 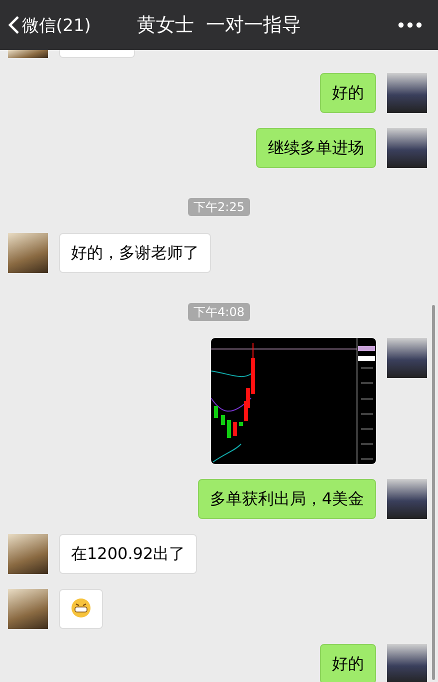 I want to click on message-bubble: 继续多单进场, so click(x=316, y=148).